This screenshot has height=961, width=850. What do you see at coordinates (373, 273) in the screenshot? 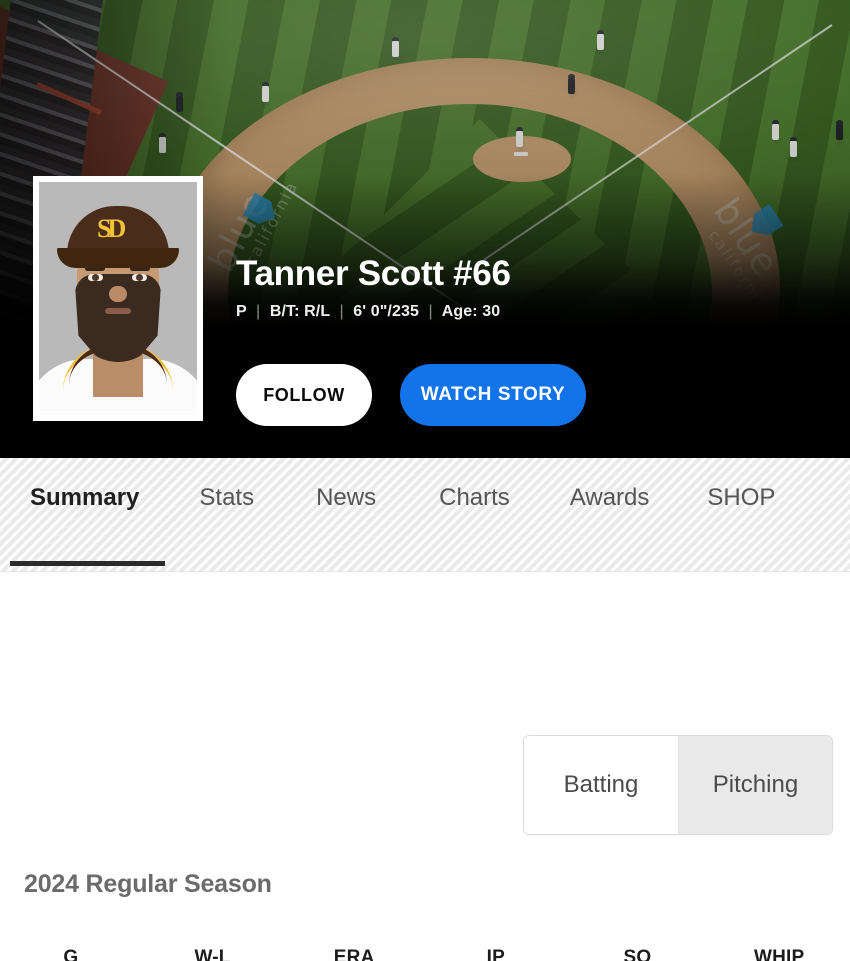
I see `page-title: Tanner Scott #66` at bounding box center [373, 273].